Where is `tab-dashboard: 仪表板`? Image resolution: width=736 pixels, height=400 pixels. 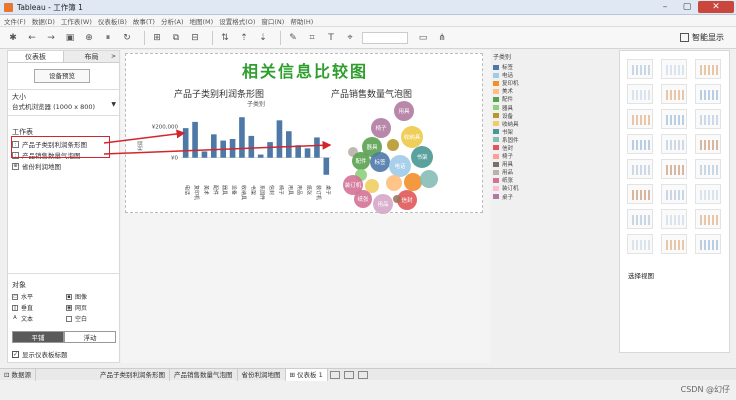
tab-dashboard: 仪表板 is located at coordinates (36, 56).